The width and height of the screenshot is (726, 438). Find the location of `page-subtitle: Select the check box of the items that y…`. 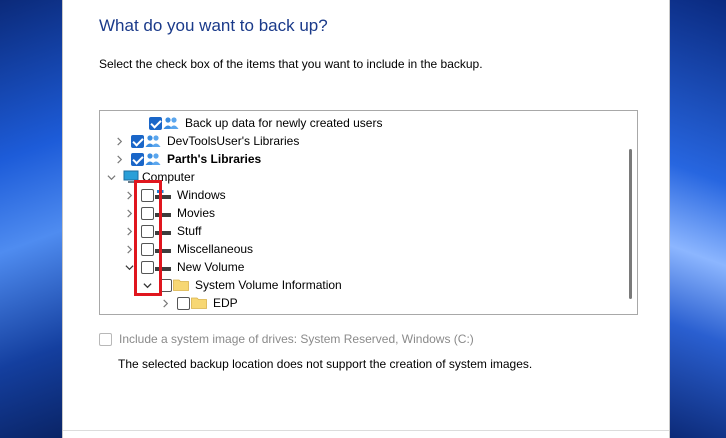

page-subtitle: Select the check box of the items that y… is located at coordinates (291, 64).